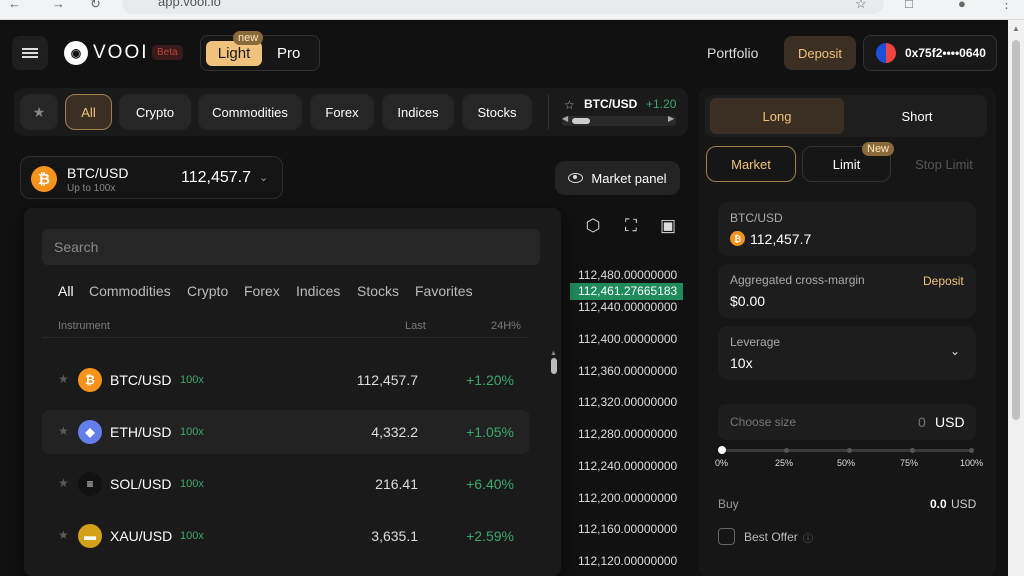 This screenshot has height=576, width=1024. What do you see at coordinates (847, 422) in the screenshot?
I see `size-input: Choose size 0 USD` at bounding box center [847, 422].